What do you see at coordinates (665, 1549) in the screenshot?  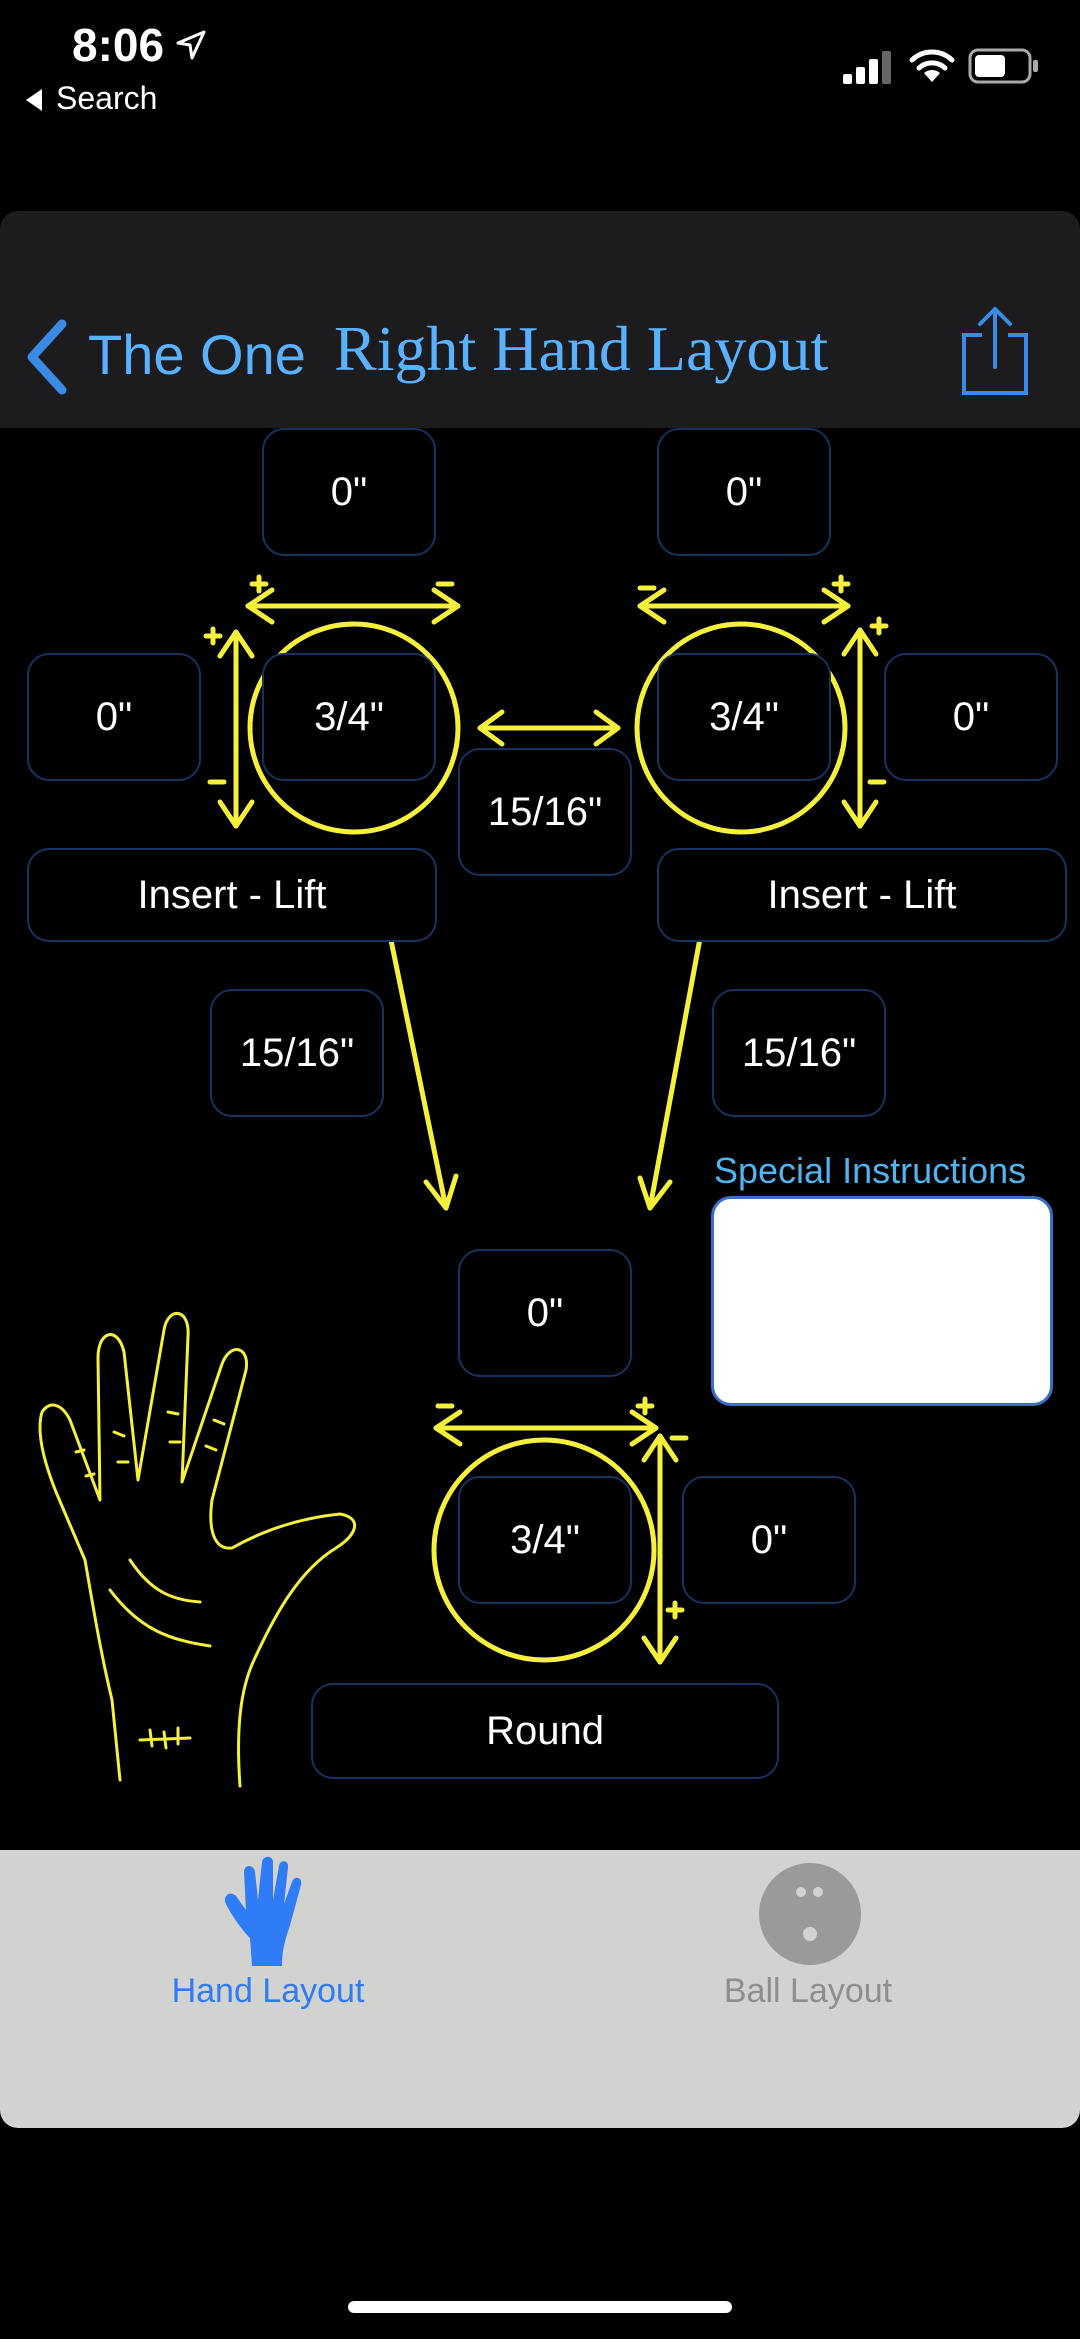 I see `thumb-vertical-arrow` at bounding box center [665, 1549].